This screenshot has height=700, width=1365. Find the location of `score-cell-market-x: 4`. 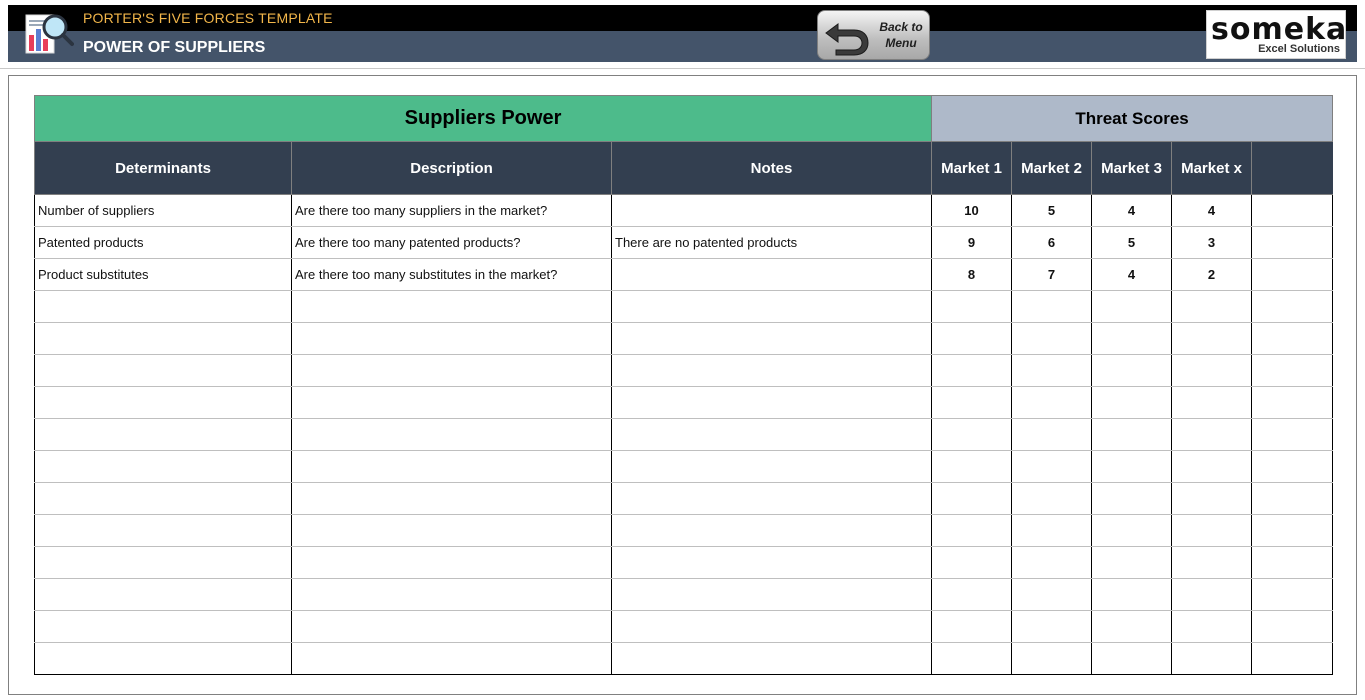

score-cell-market-x: 4 is located at coordinates (1212, 210).